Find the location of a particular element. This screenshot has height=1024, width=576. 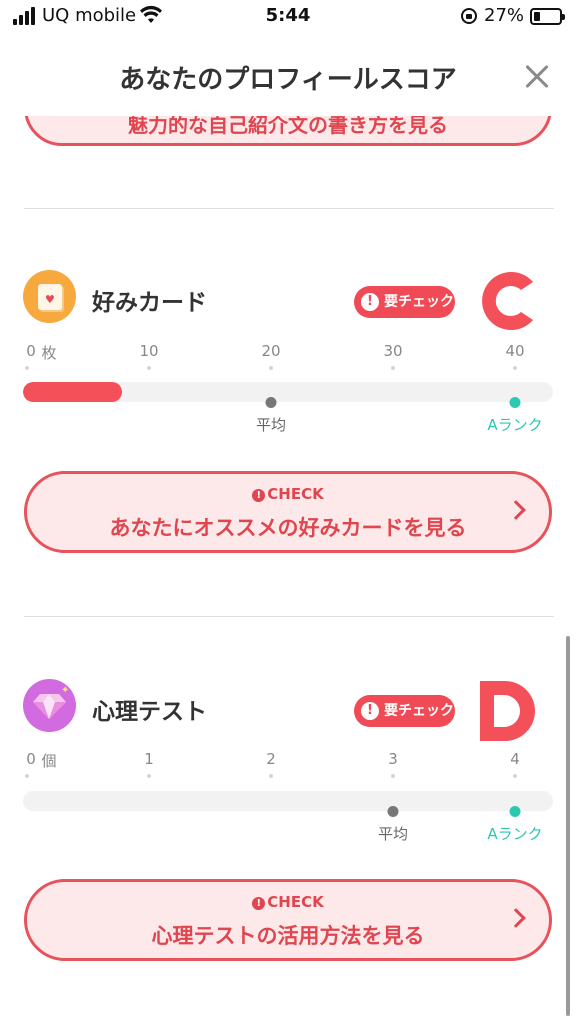

scale-tick-label: 2 is located at coordinates (271, 759).